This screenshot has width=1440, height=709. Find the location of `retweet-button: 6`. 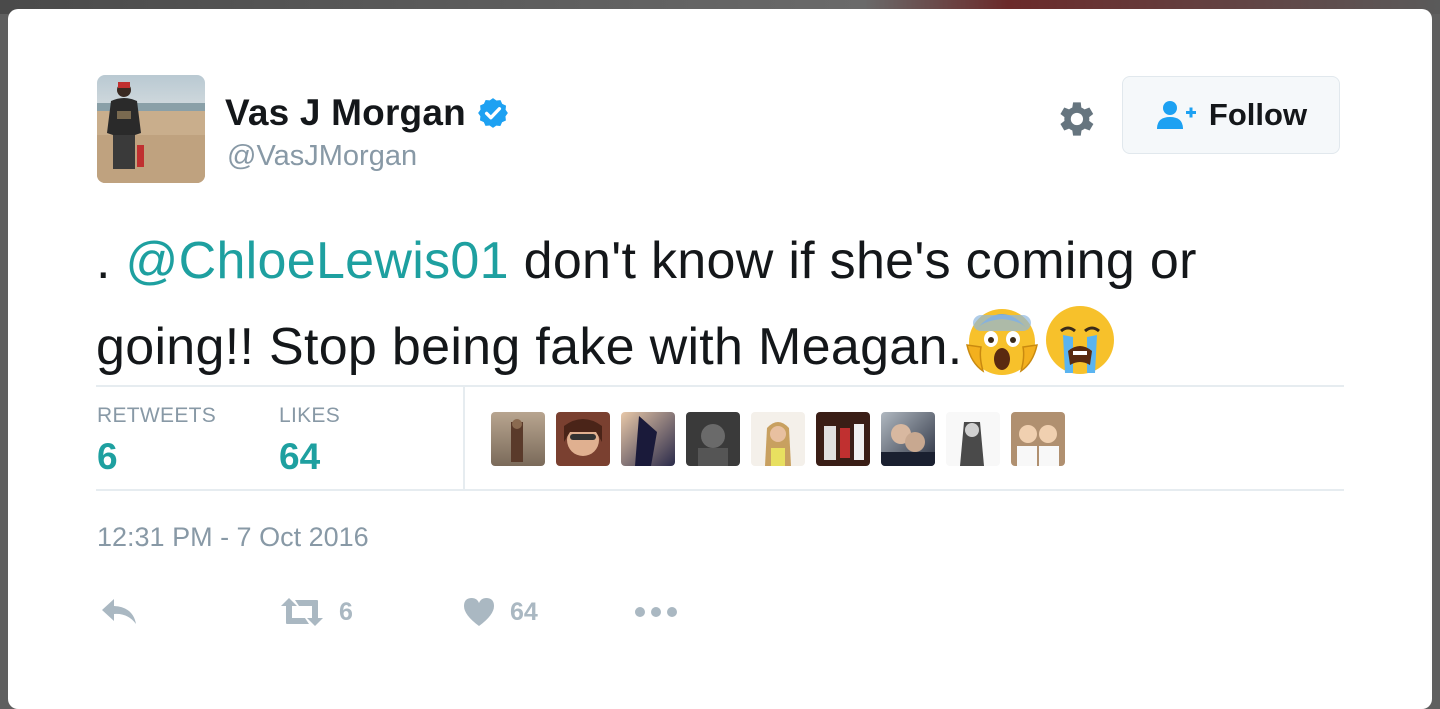

retweet-button: 6 is located at coordinates (316, 612).